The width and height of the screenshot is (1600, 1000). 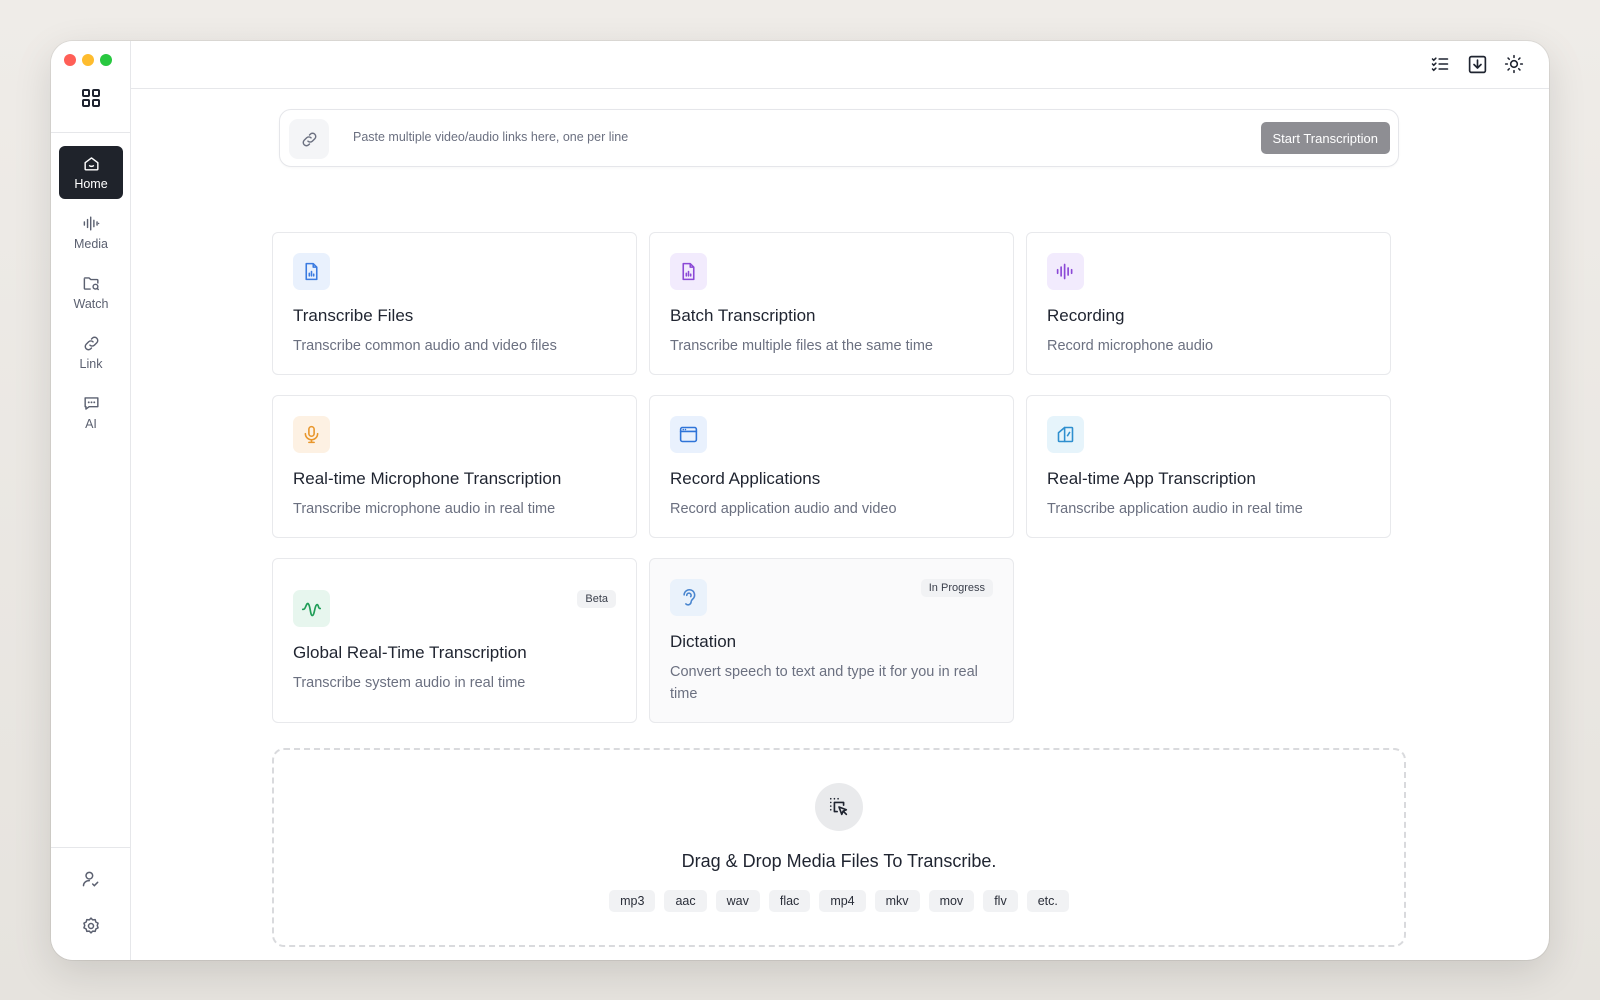 I want to click on ear-icon, so click(x=688, y=597).